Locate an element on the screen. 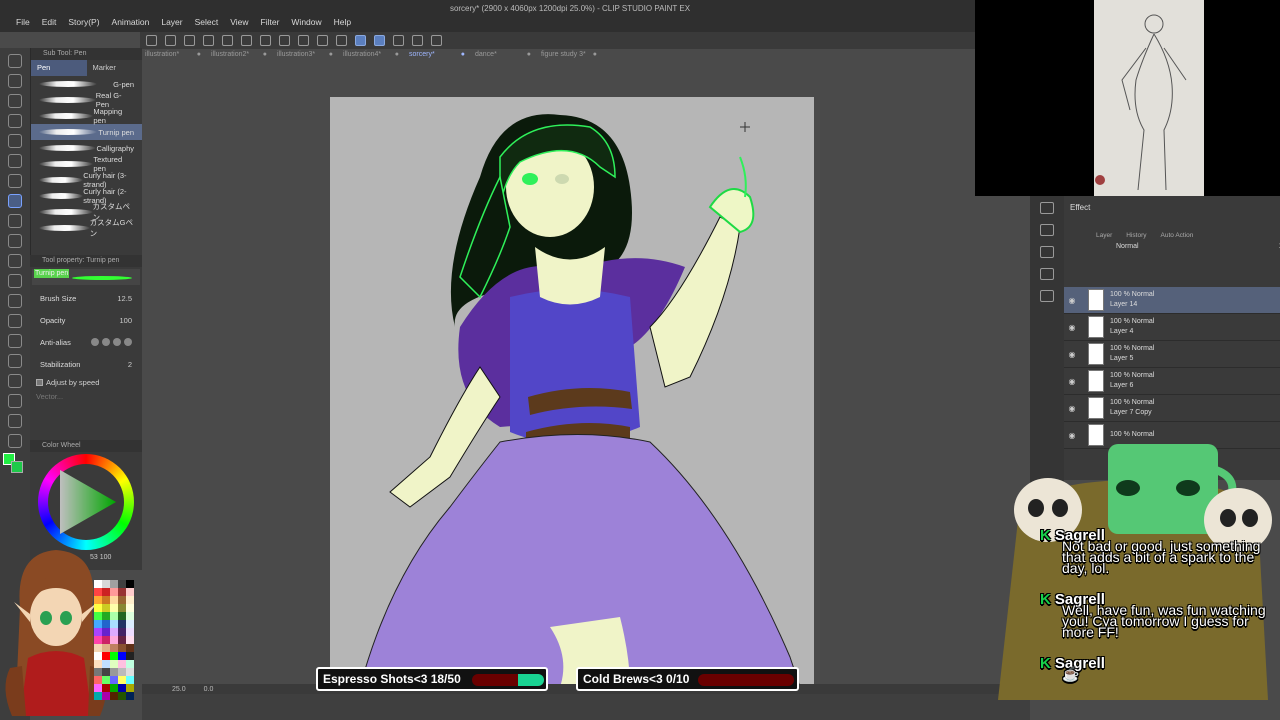 This screenshot has height=720, width=1280. menu-help: Help is located at coordinates (342, 22).